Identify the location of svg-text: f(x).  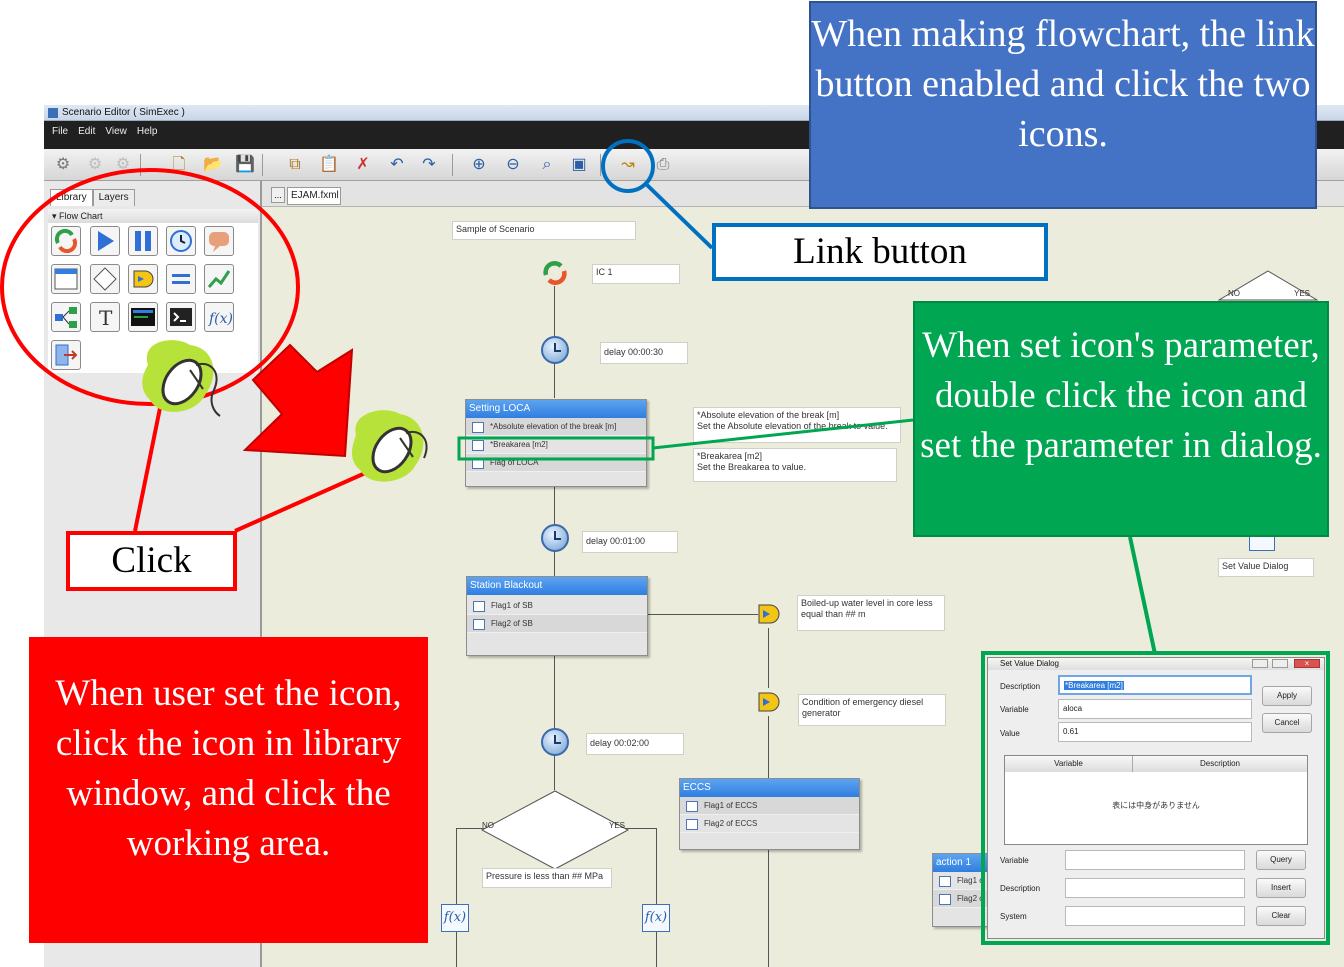
(220, 319).